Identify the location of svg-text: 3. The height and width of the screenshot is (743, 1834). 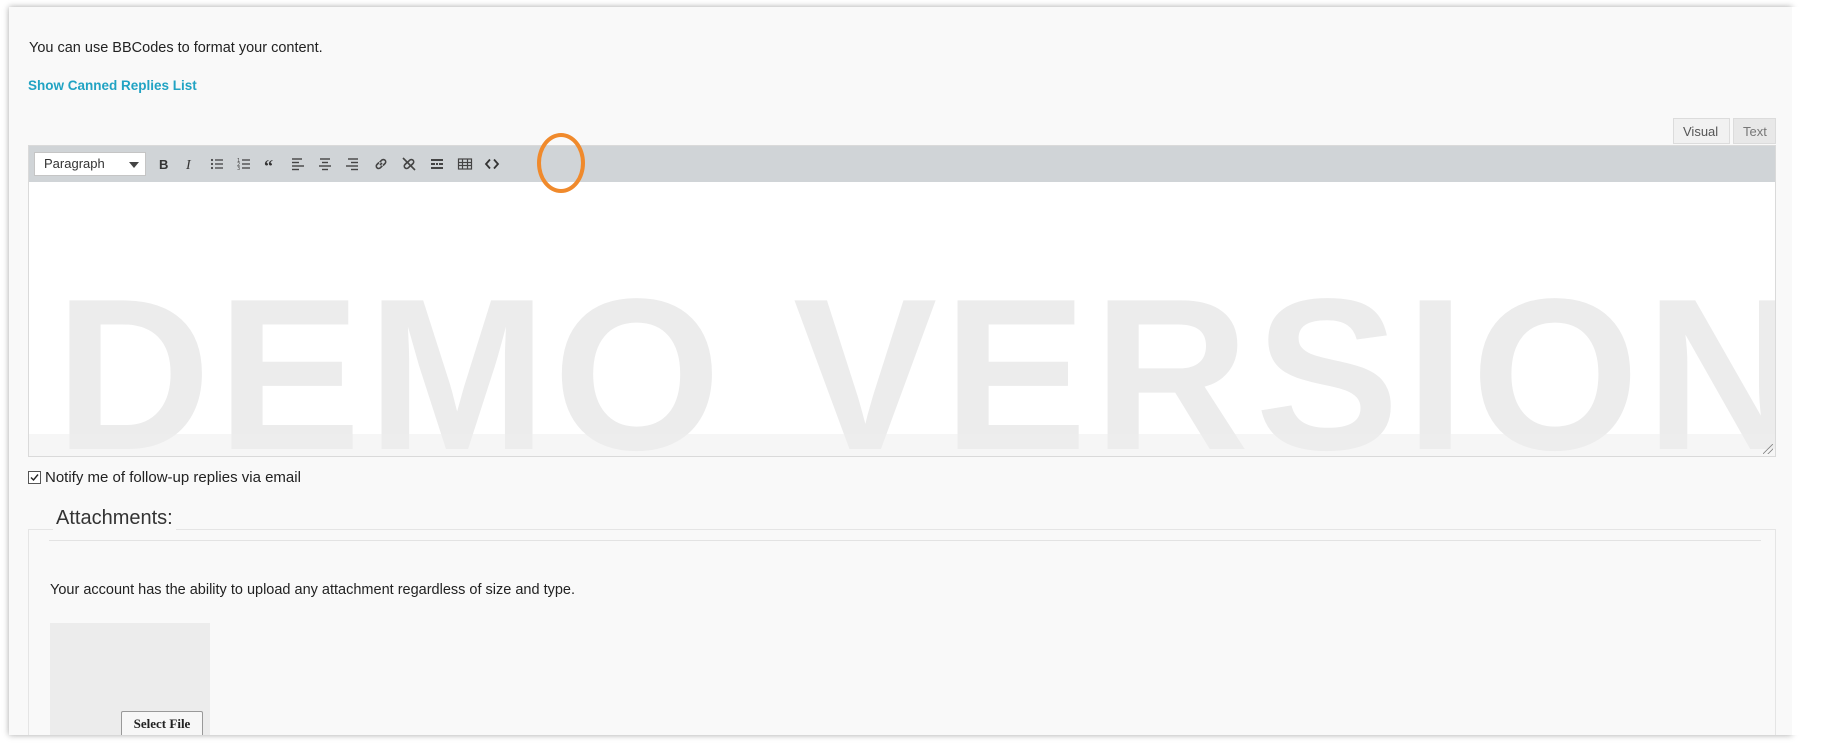
(238, 169).